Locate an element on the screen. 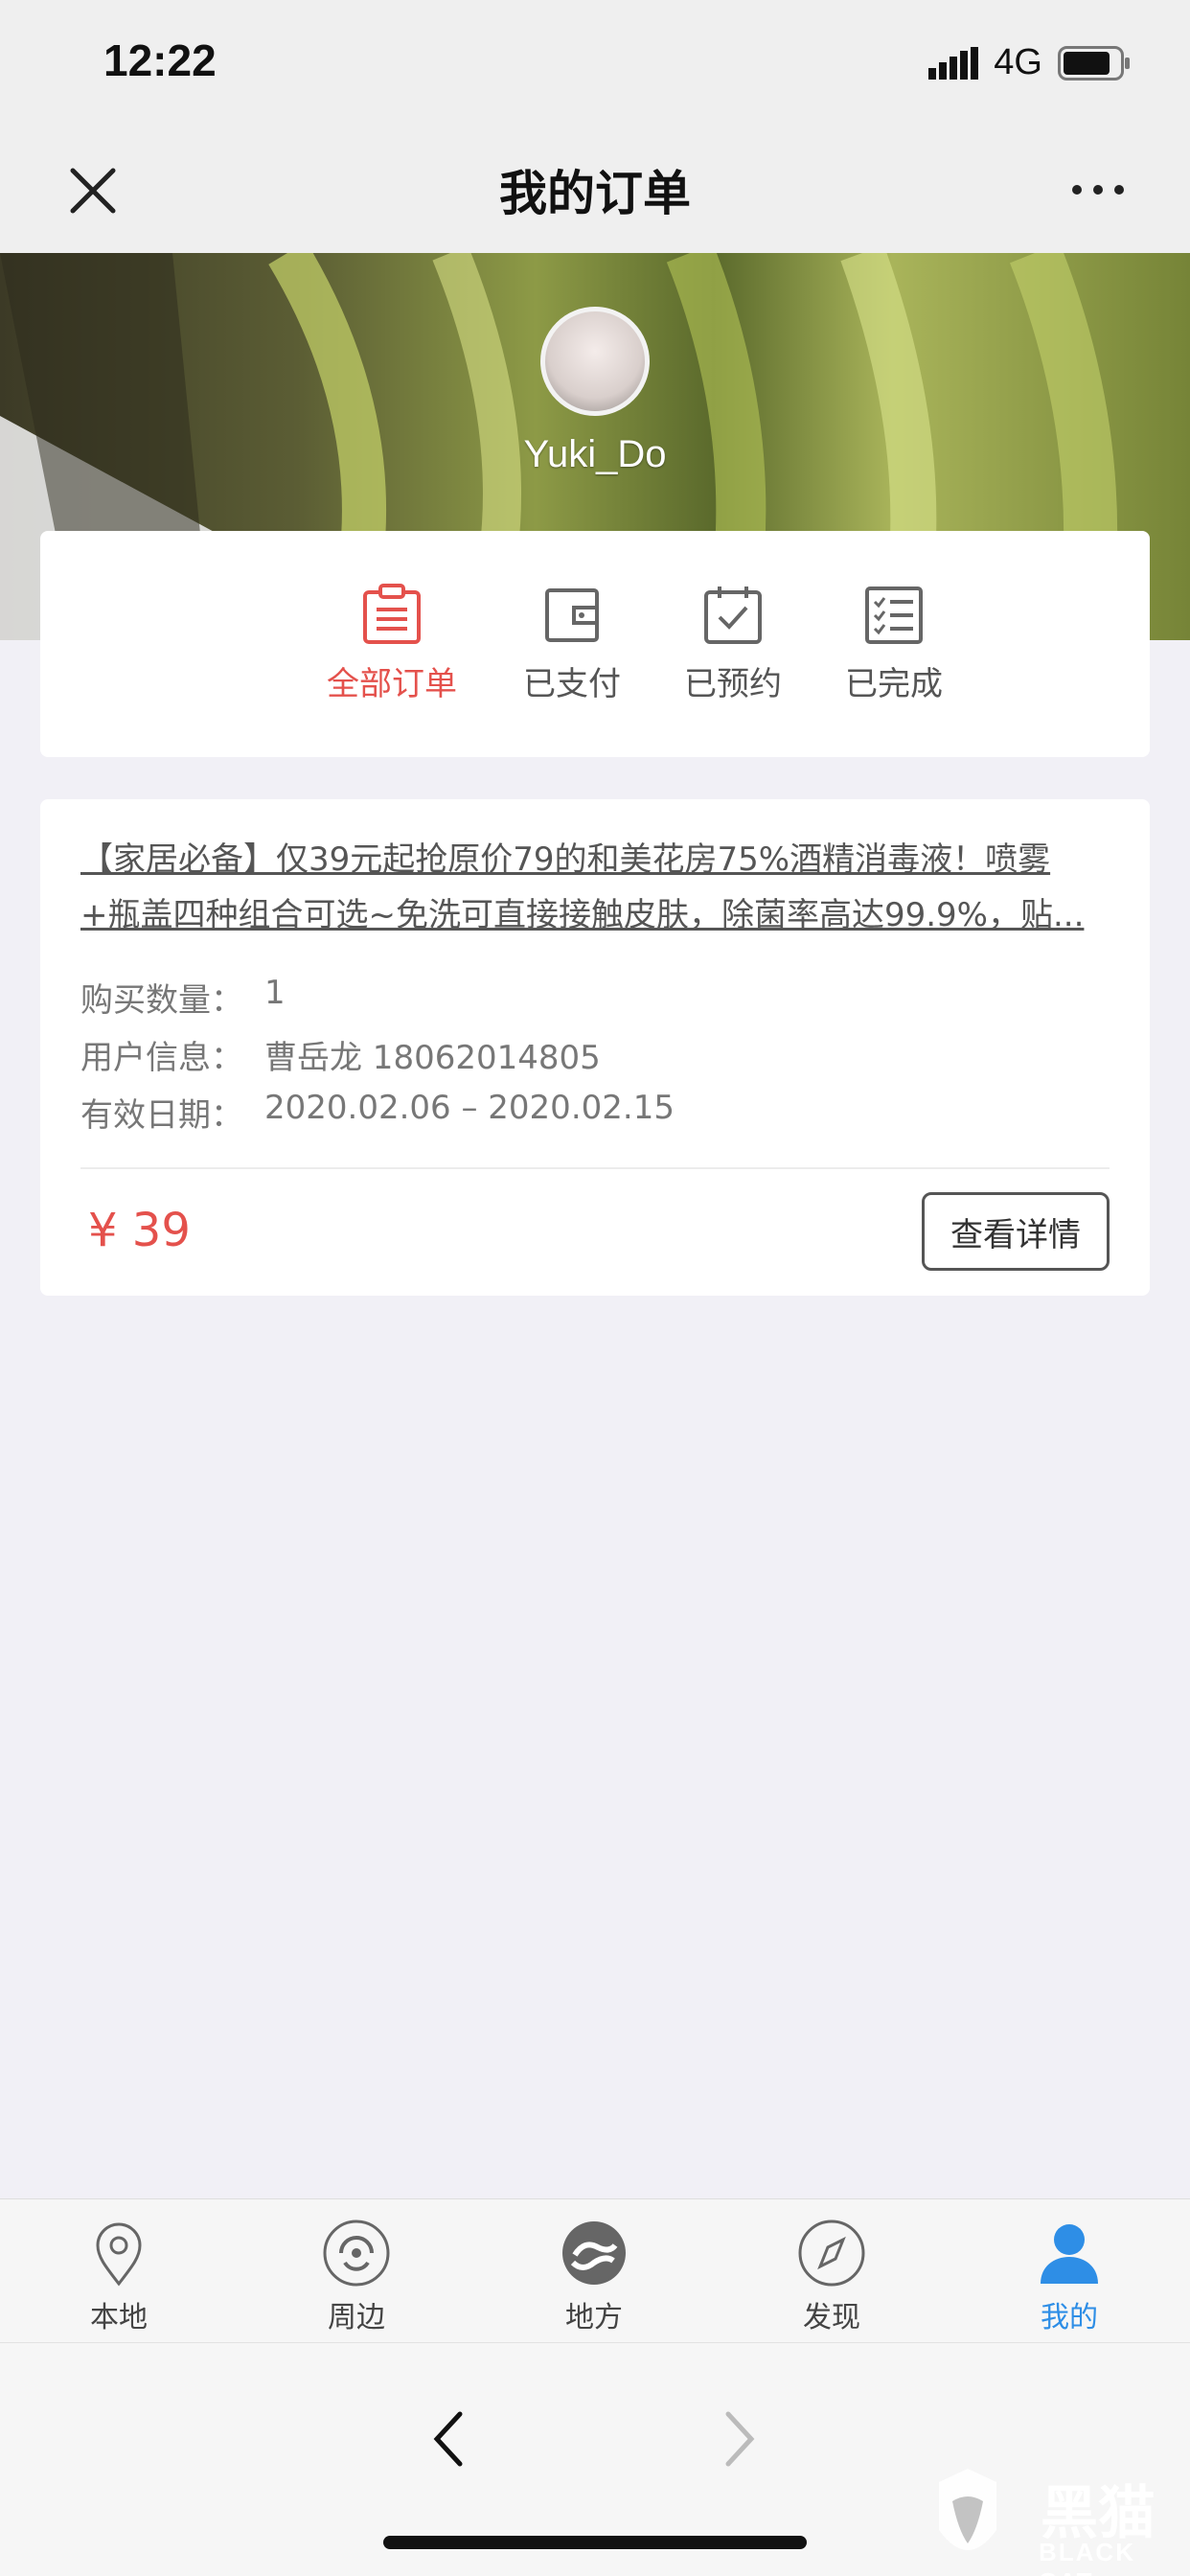  bottom-tab-bar: 本地 周边 地方 发现 我的 is located at coordinates (595, 2270).